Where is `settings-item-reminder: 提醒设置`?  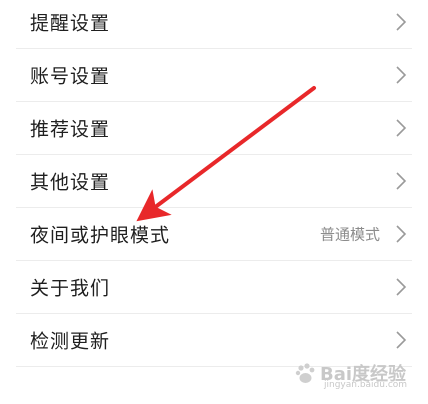
settings-item-reminder: 提醒设置 is located at coordinates (214, 24).